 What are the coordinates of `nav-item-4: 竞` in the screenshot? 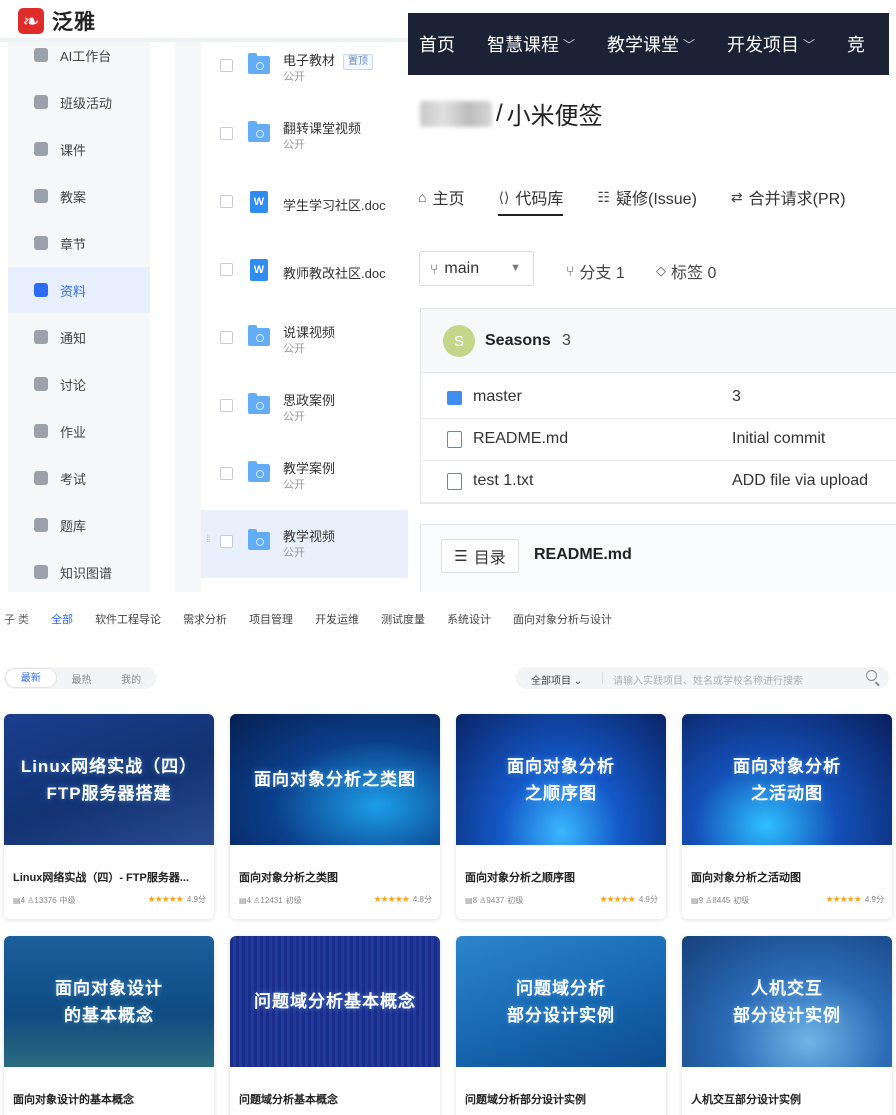 It's located at (856, 44).